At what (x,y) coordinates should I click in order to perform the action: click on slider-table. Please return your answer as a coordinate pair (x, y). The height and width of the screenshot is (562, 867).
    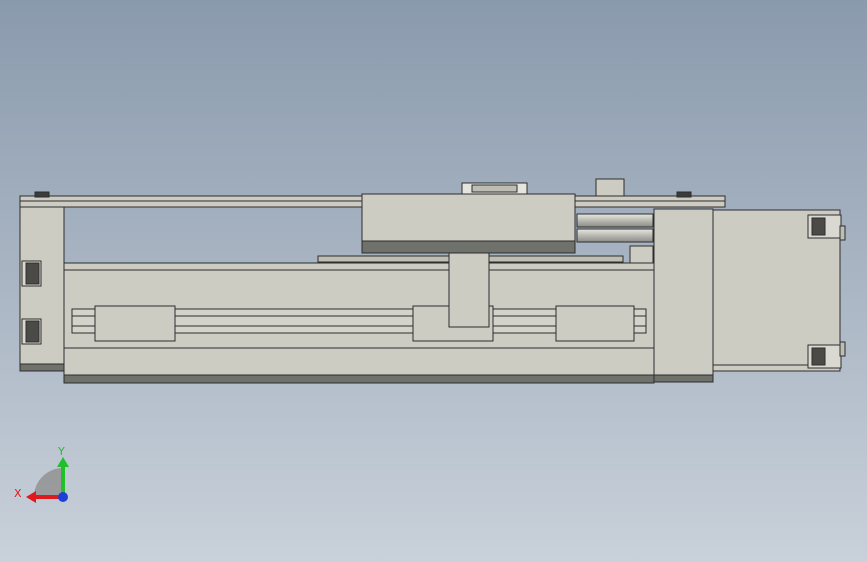
    Looking at the image, I should click on (468, 217).